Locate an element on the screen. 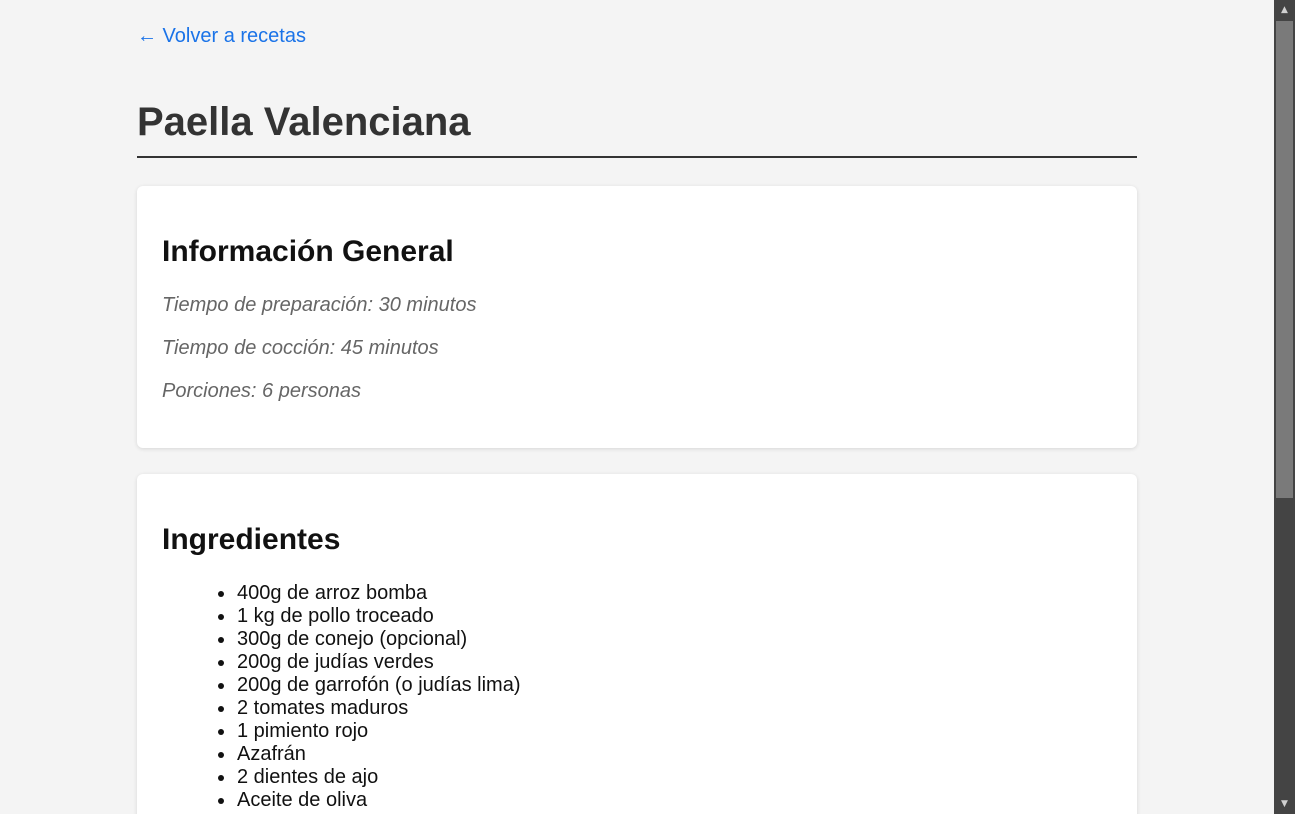  ingredient-text: 2 dientes de ajo is located at coordinates (308, 777).